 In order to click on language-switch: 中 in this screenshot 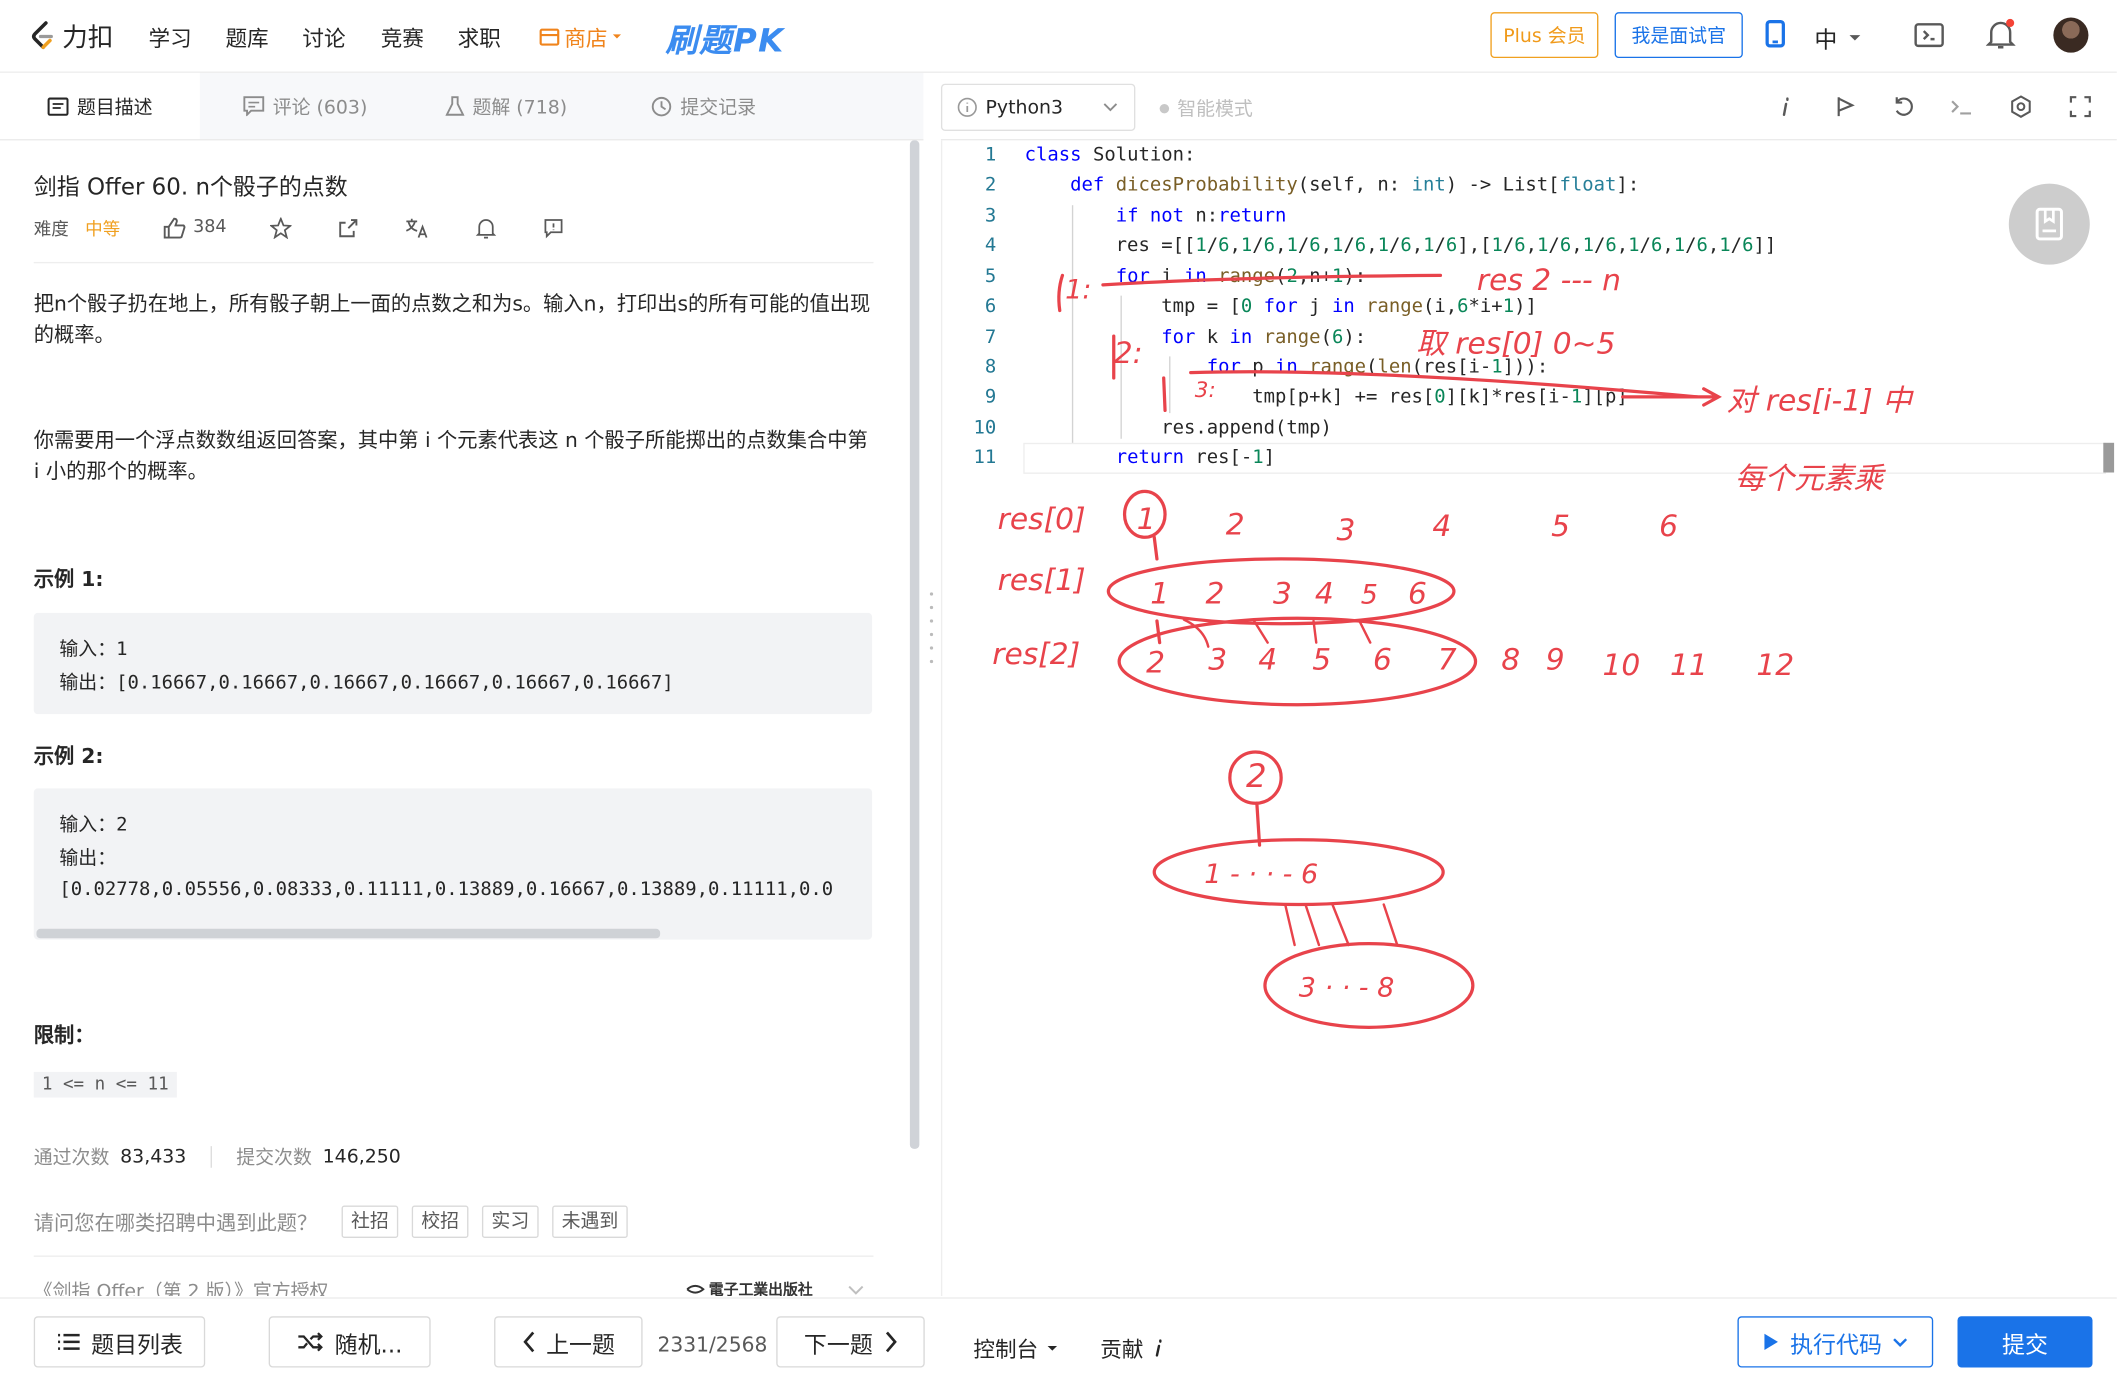, I will do `click(1837, 37)`.